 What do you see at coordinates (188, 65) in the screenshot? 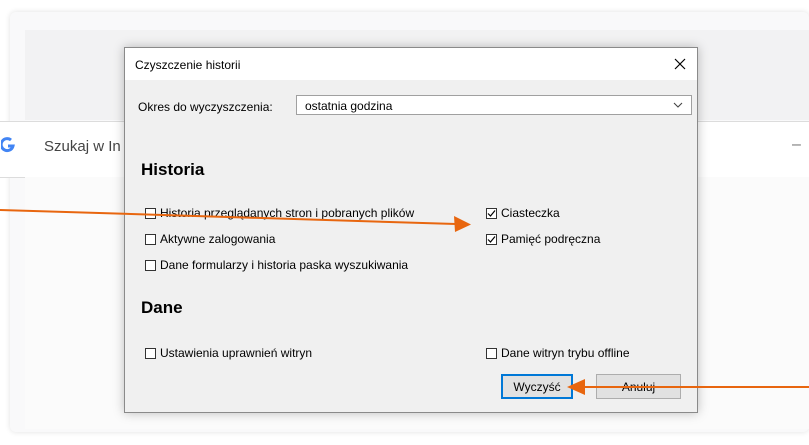
I see `dialog-title: Czyszczenie historii` at bounding box center [188, 65].